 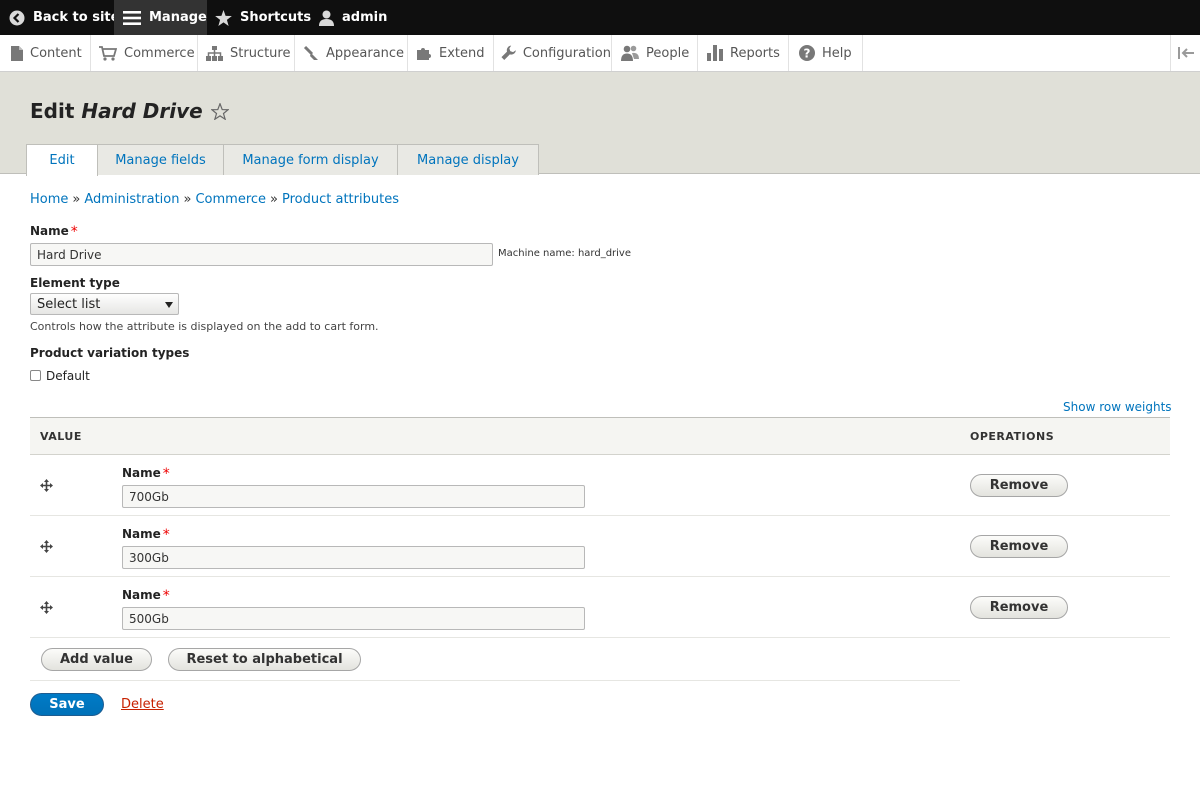 What do you see at coordinates (553, 53) in the screenshot?
I see `tray-item-configuration: Configuration` at bounding box center [553, 53].